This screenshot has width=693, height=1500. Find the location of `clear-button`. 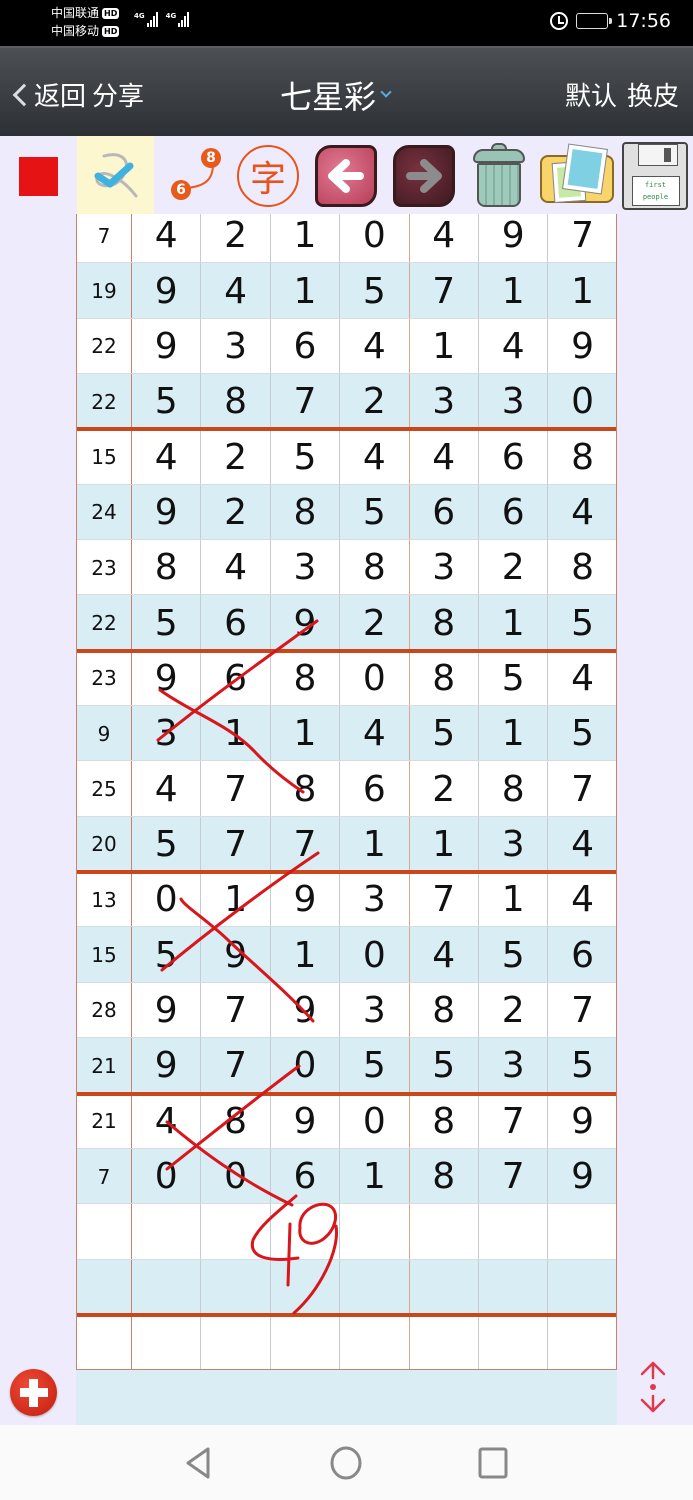

clear-button is located at coordinates (499, 175).